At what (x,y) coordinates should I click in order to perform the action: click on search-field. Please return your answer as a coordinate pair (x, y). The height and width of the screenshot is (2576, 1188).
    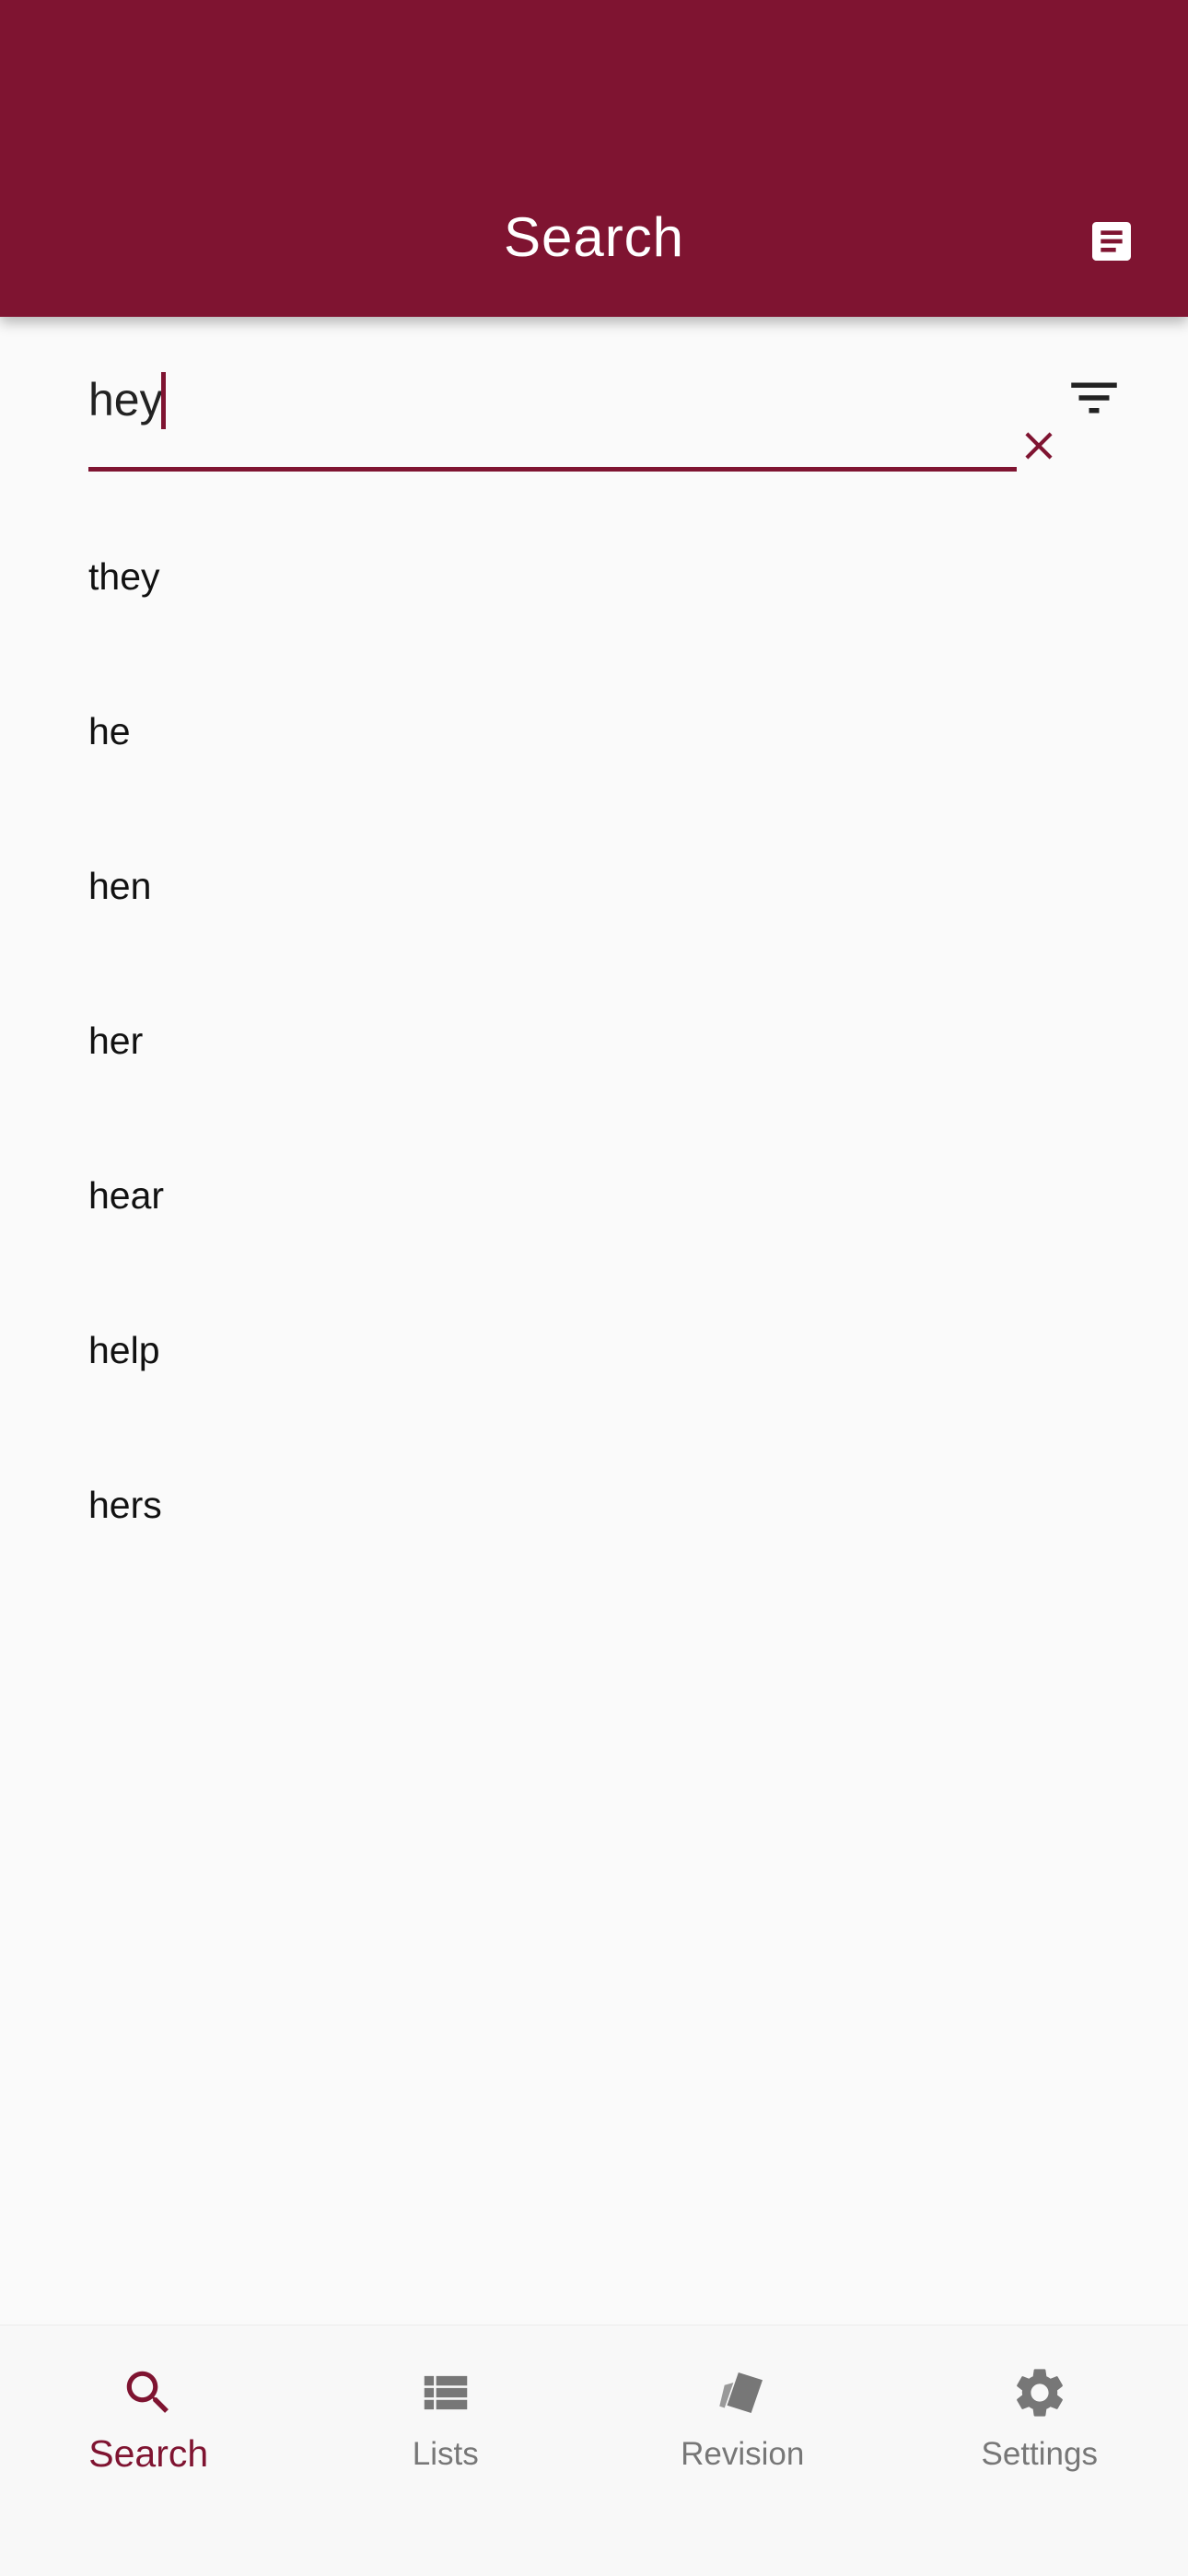
    Looking at the image, I should click on (552, 418).